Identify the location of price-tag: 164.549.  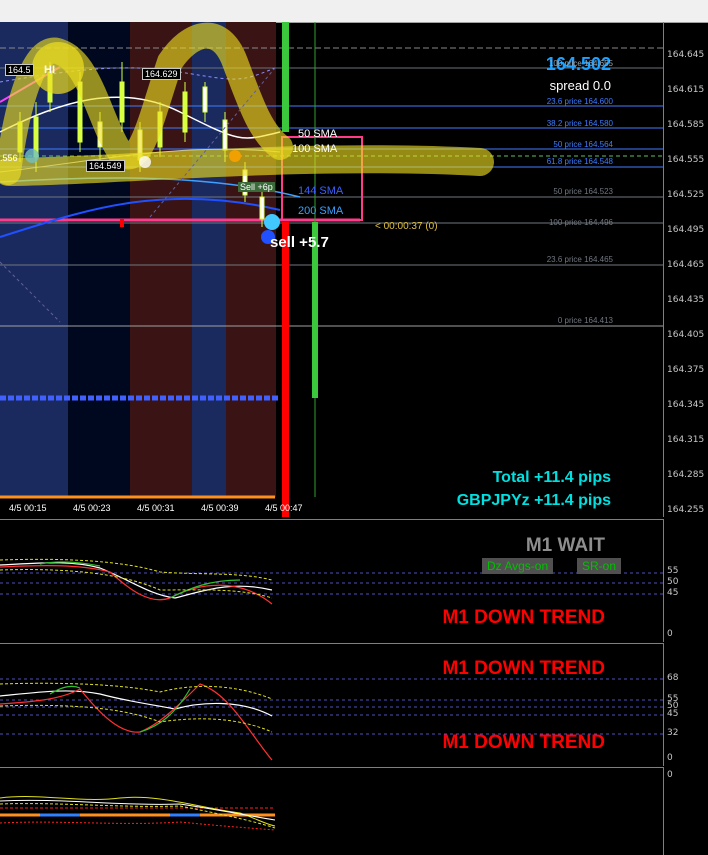
(105, 166).